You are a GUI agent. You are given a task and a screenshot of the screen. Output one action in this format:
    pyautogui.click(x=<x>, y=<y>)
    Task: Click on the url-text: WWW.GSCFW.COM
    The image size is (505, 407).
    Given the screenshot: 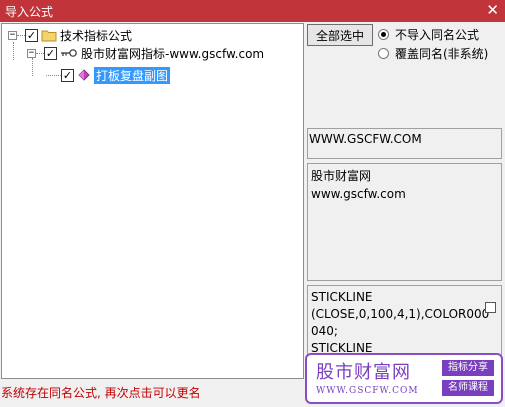 What is the action you would take?
    pyautogui.click(x=365, y=139)
    